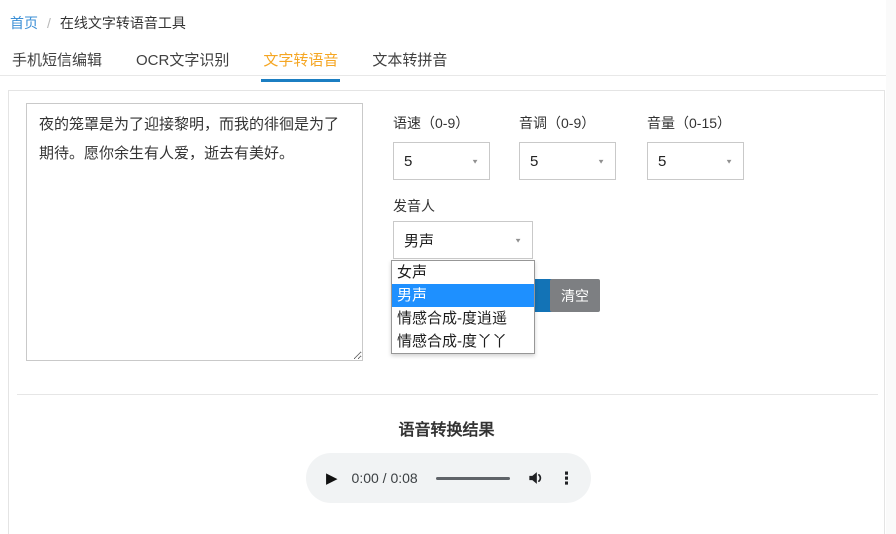 The height and width of the screenshot is (534, 896). What do you see at coordinates (408, 161) in the screenshot?
I see `speed-select-value: 5` at bounding box center [408, 161].